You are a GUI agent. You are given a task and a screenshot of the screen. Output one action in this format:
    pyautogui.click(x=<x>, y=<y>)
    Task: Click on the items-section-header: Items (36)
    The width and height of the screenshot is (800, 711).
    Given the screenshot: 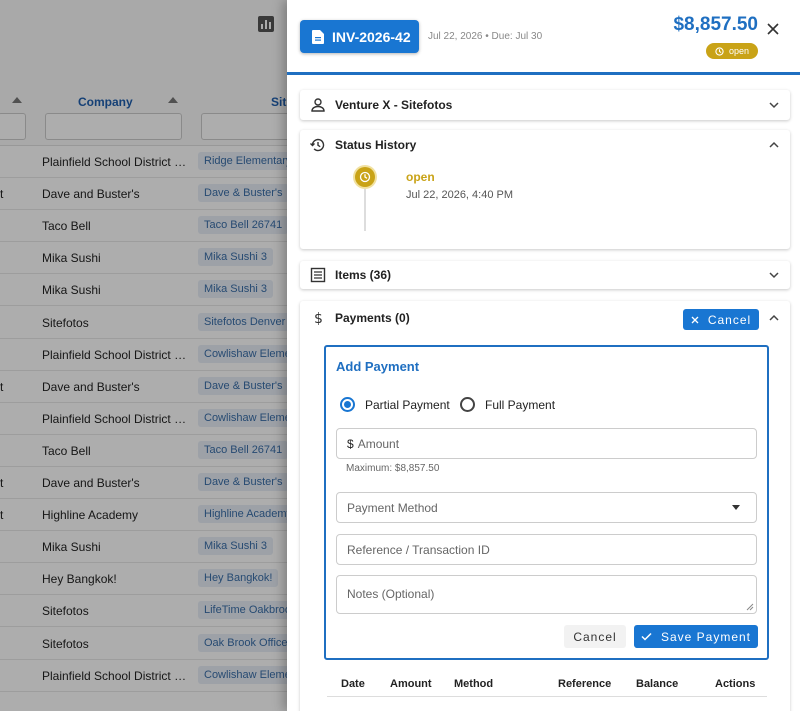 What is the action you would take?
    pyautogui.click(x=545, y=275)
    